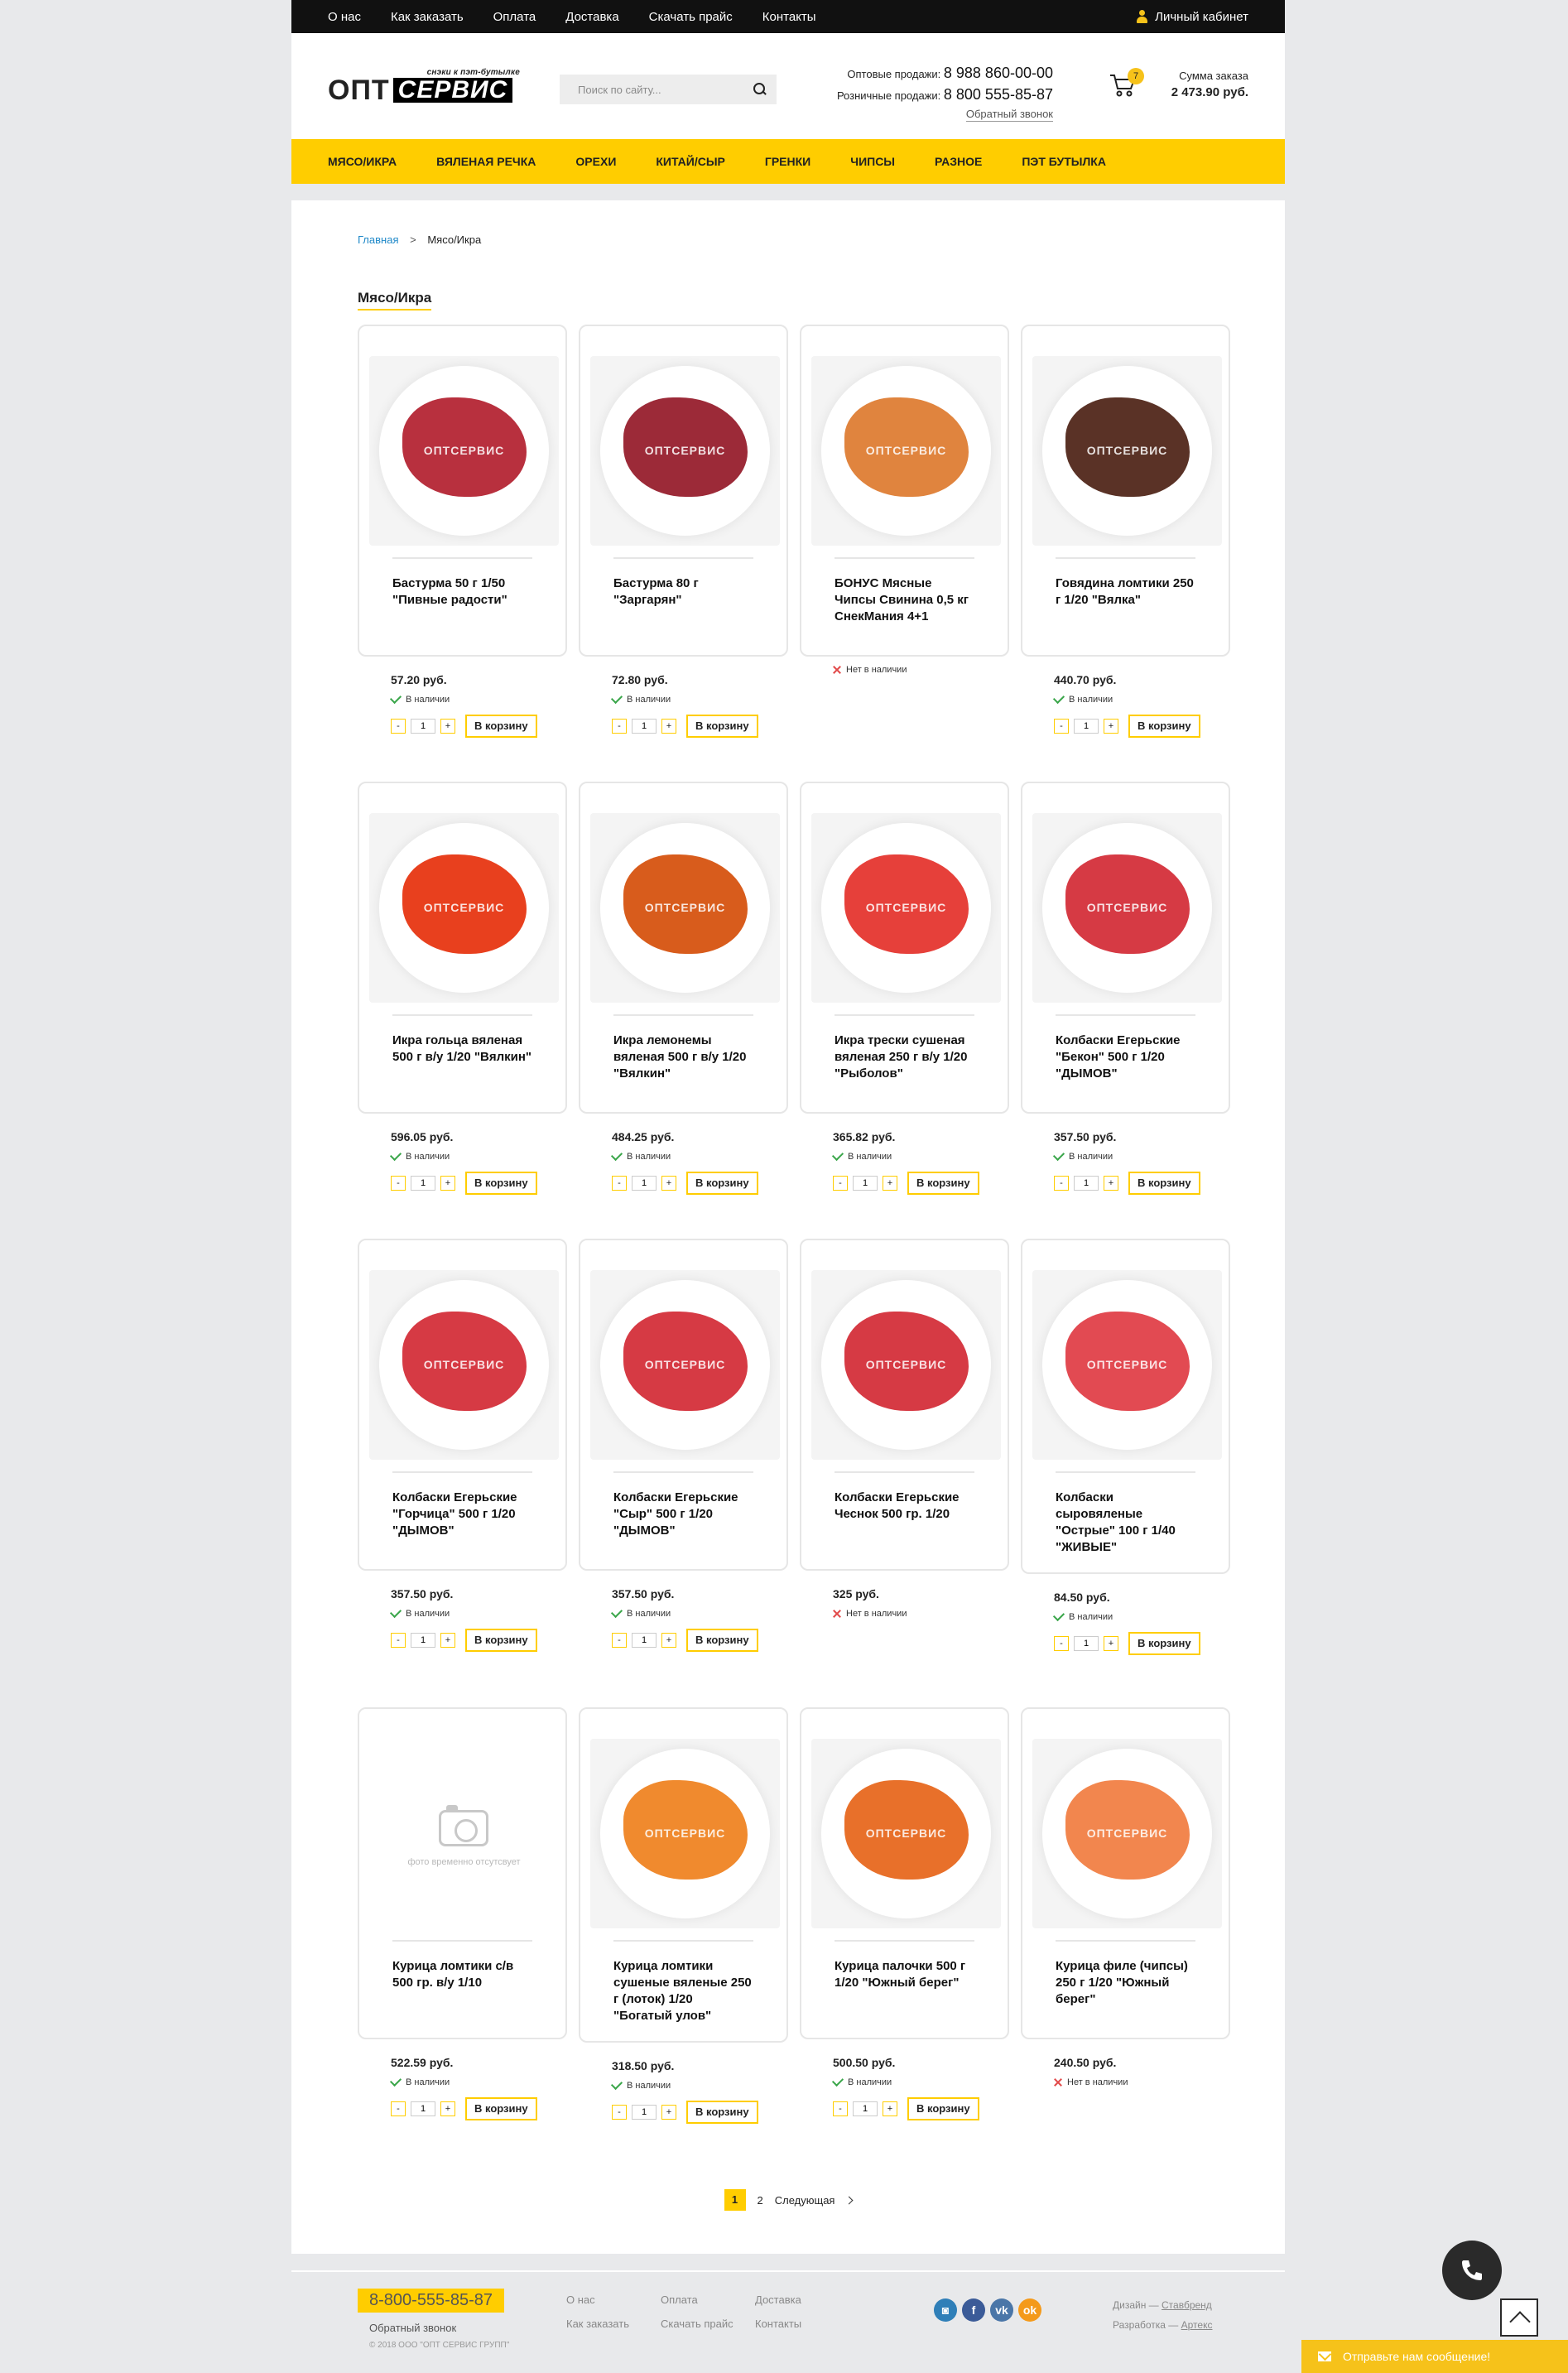  I want to click on top-nav-download-price: Скачать прайс, so click(691, 17).